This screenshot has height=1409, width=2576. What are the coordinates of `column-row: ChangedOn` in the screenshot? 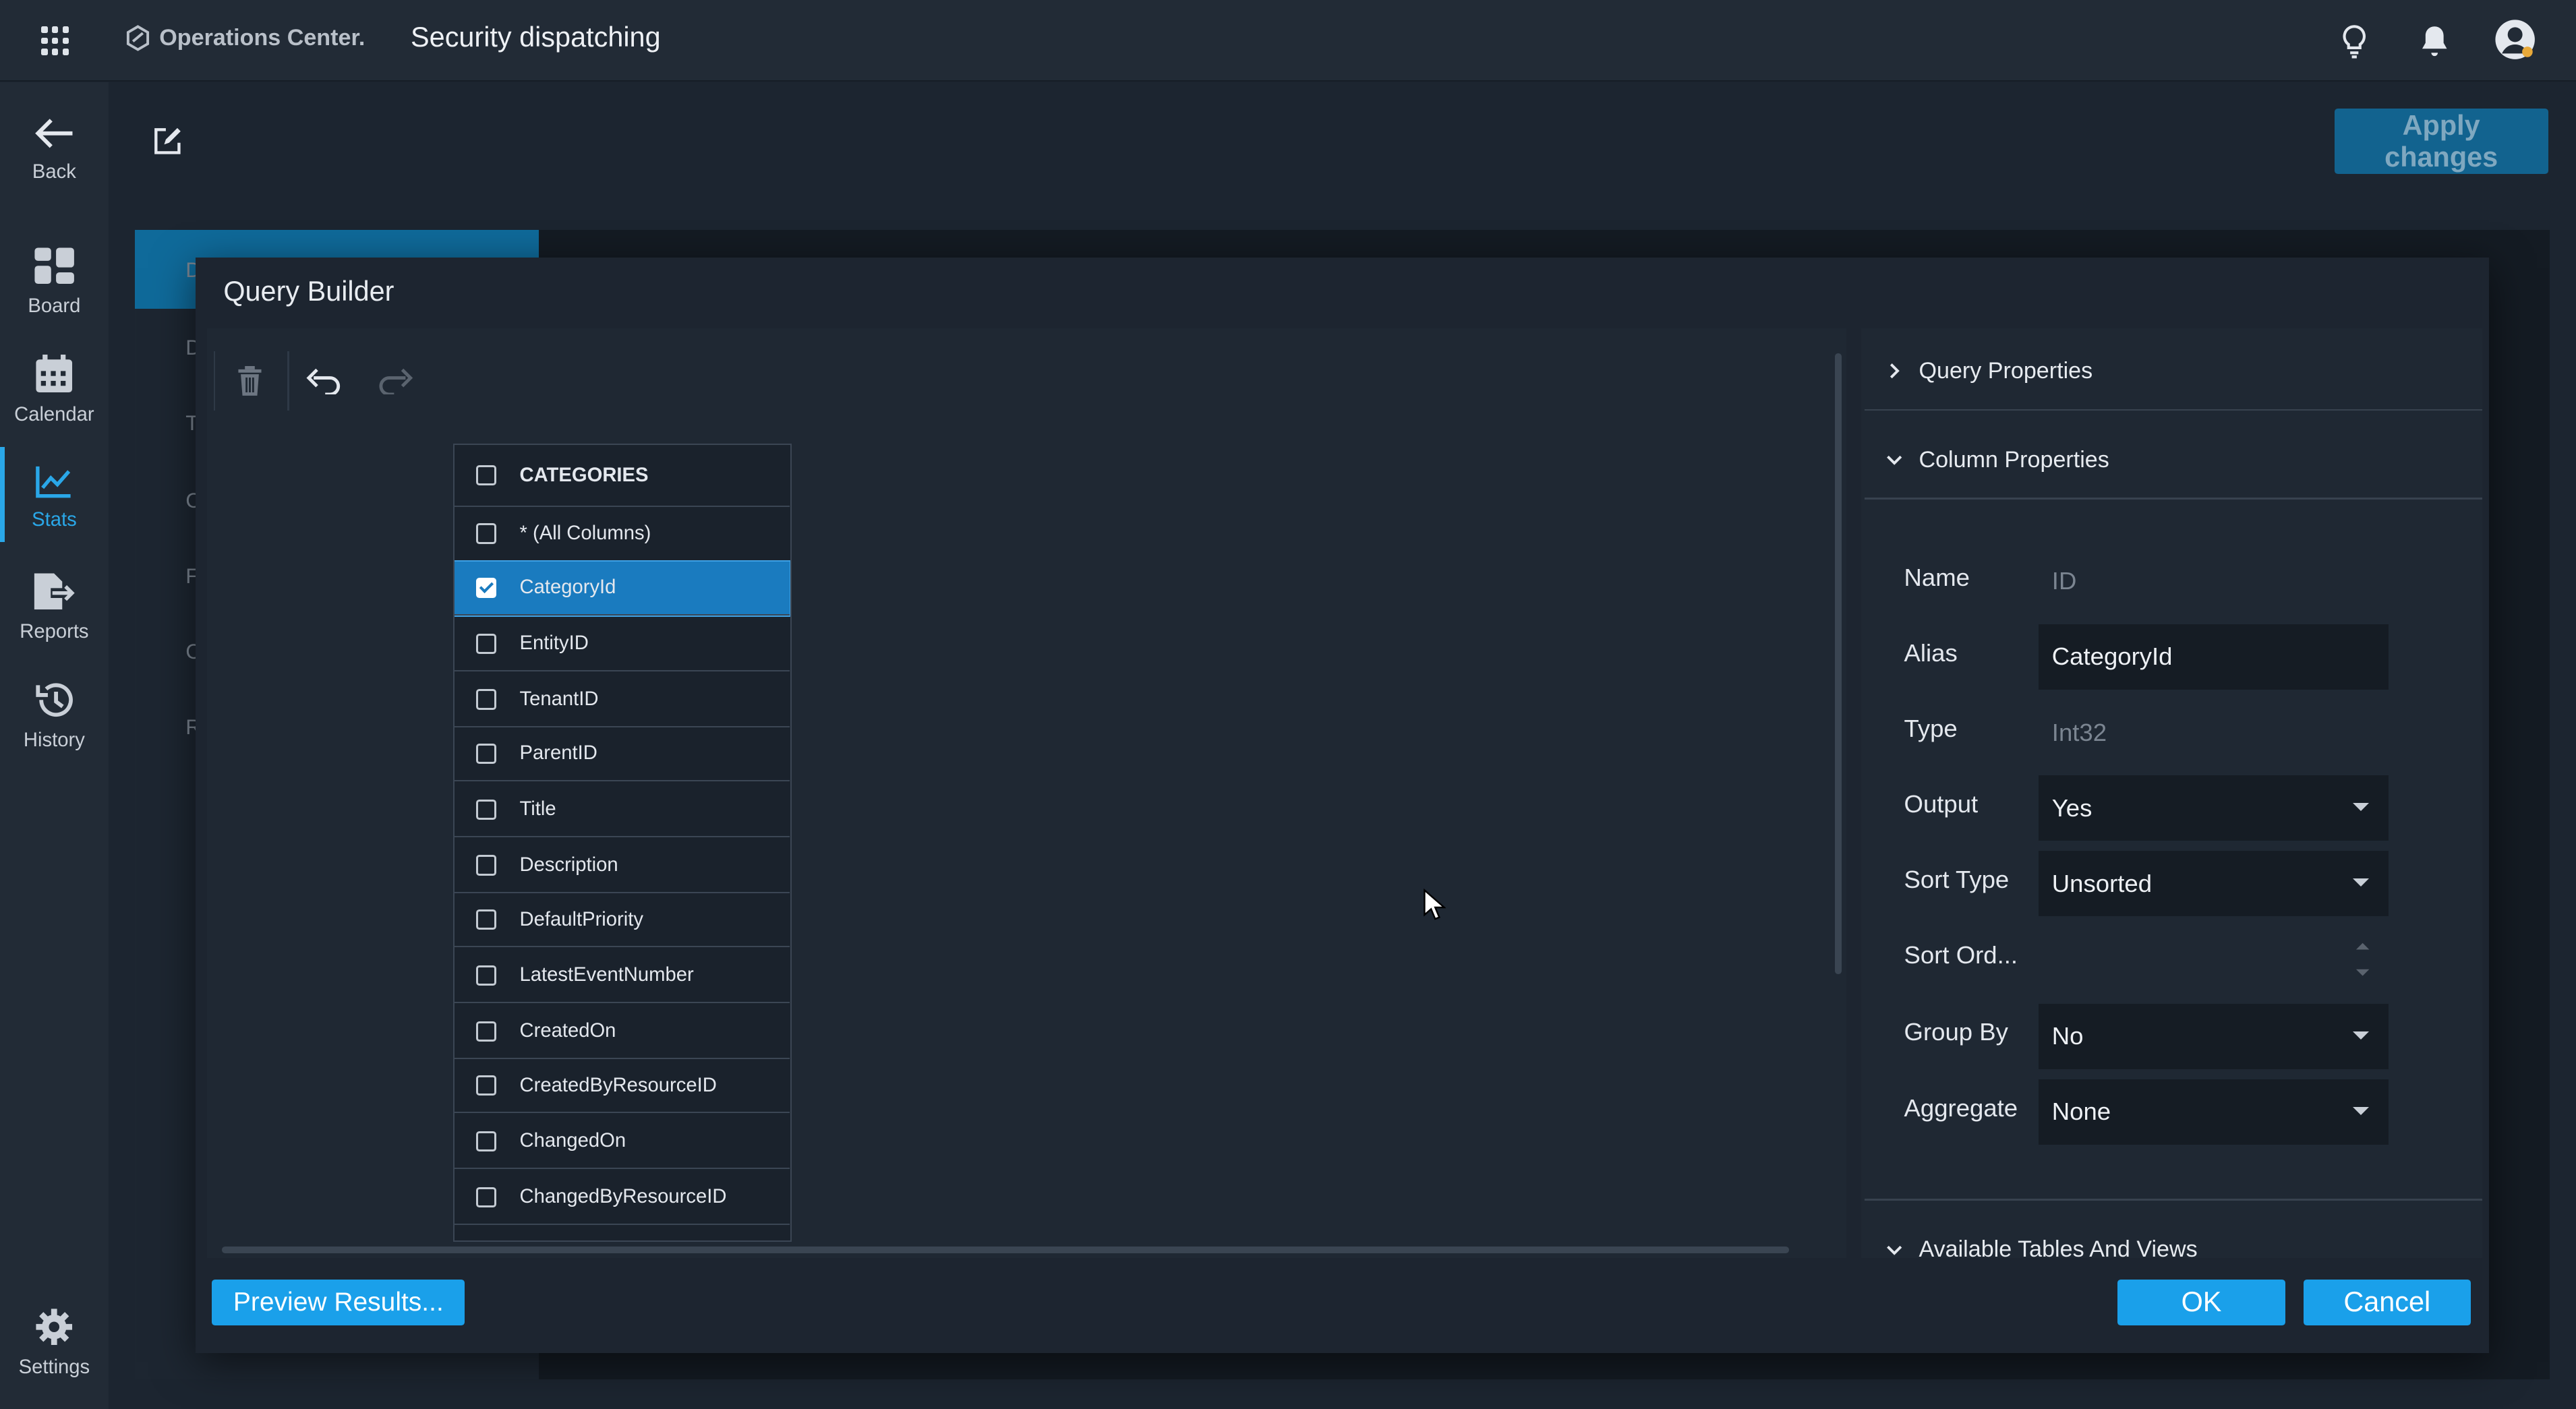 It's located at (622, 1142).